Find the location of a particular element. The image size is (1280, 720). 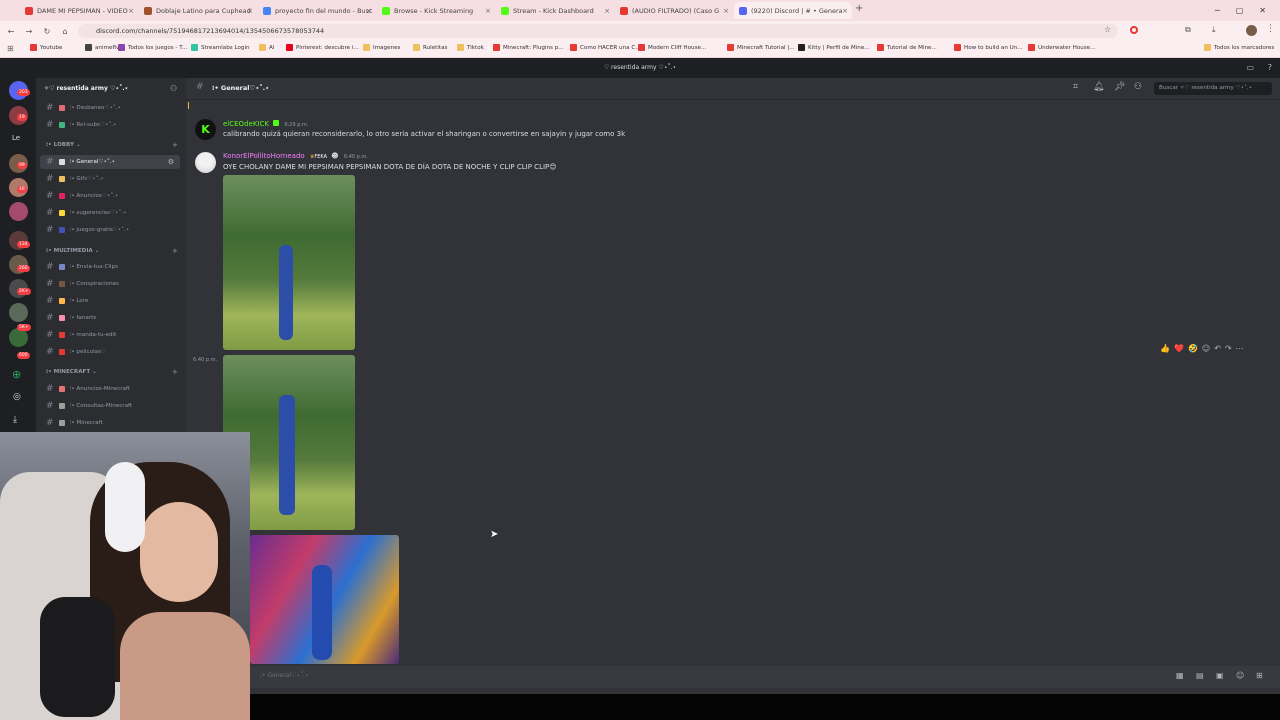

maximize-icon: ▢ is located at coordinates (1240, 10).